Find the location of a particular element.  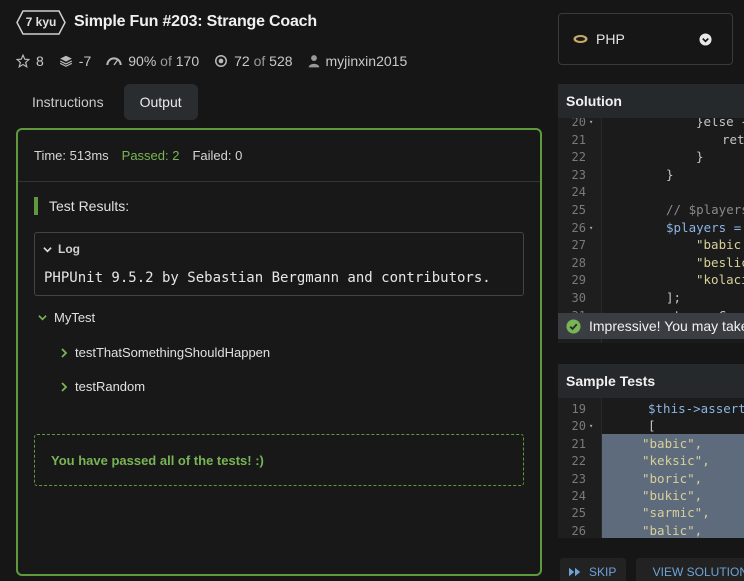

skip-button: SKIP is located at coordinates (593, 569).